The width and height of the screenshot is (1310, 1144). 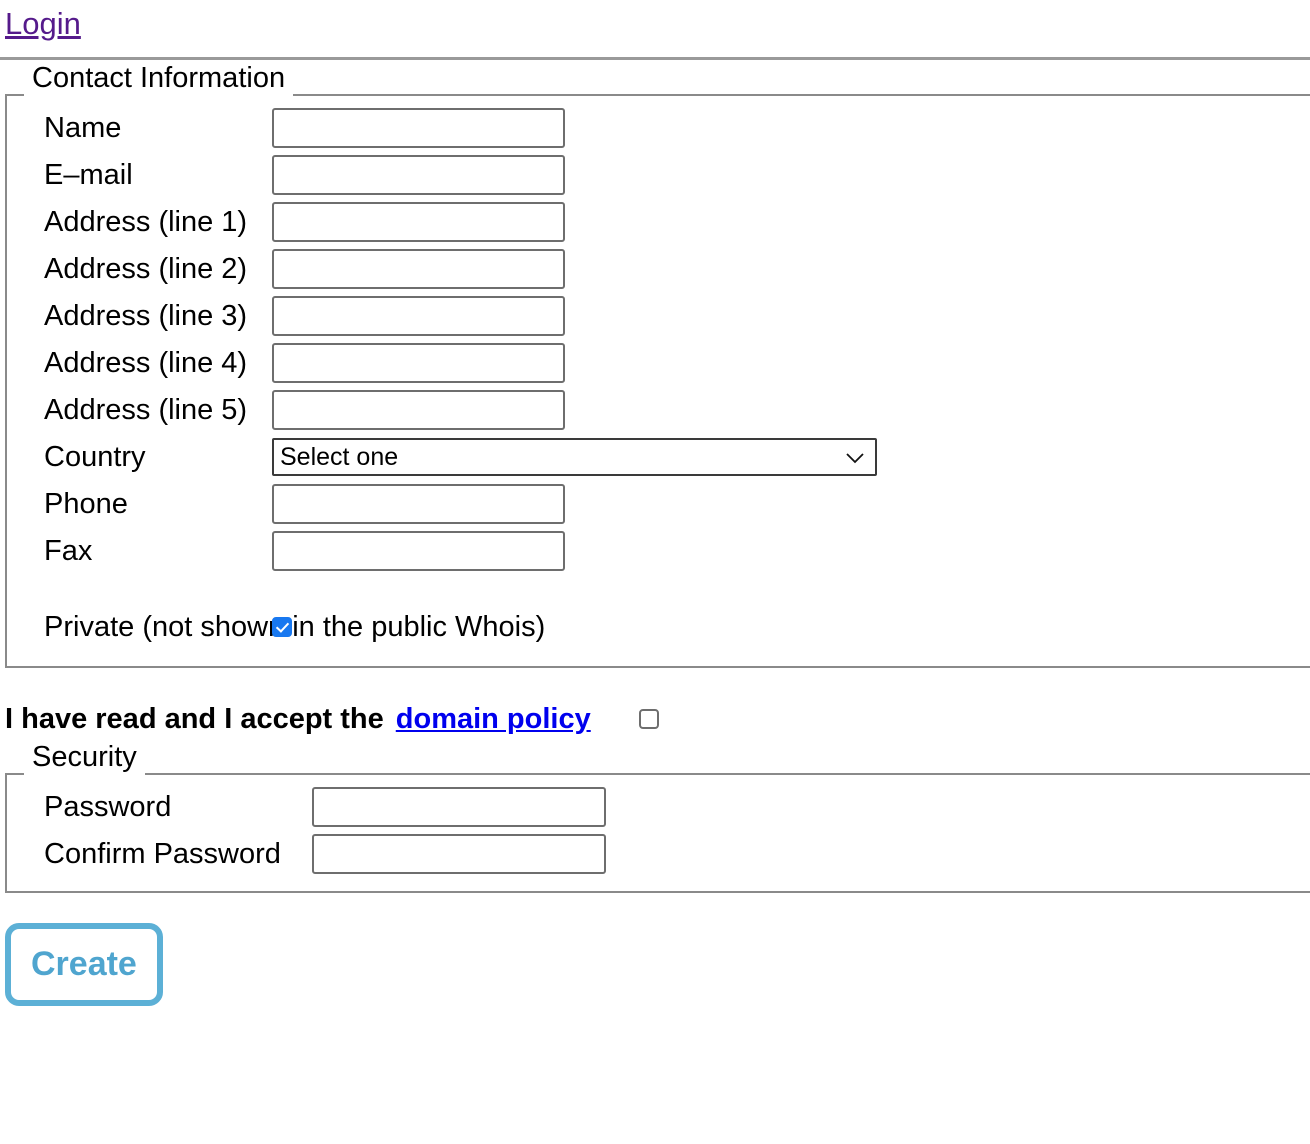 I want to click on create-button: Create, so click(x=84, y=964).